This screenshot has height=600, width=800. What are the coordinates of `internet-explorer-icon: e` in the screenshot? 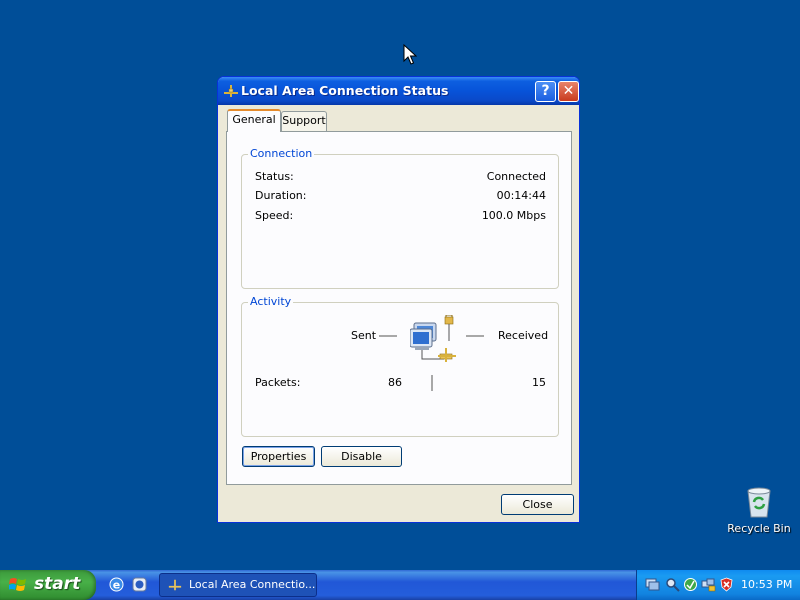 It's located at (116, 584).